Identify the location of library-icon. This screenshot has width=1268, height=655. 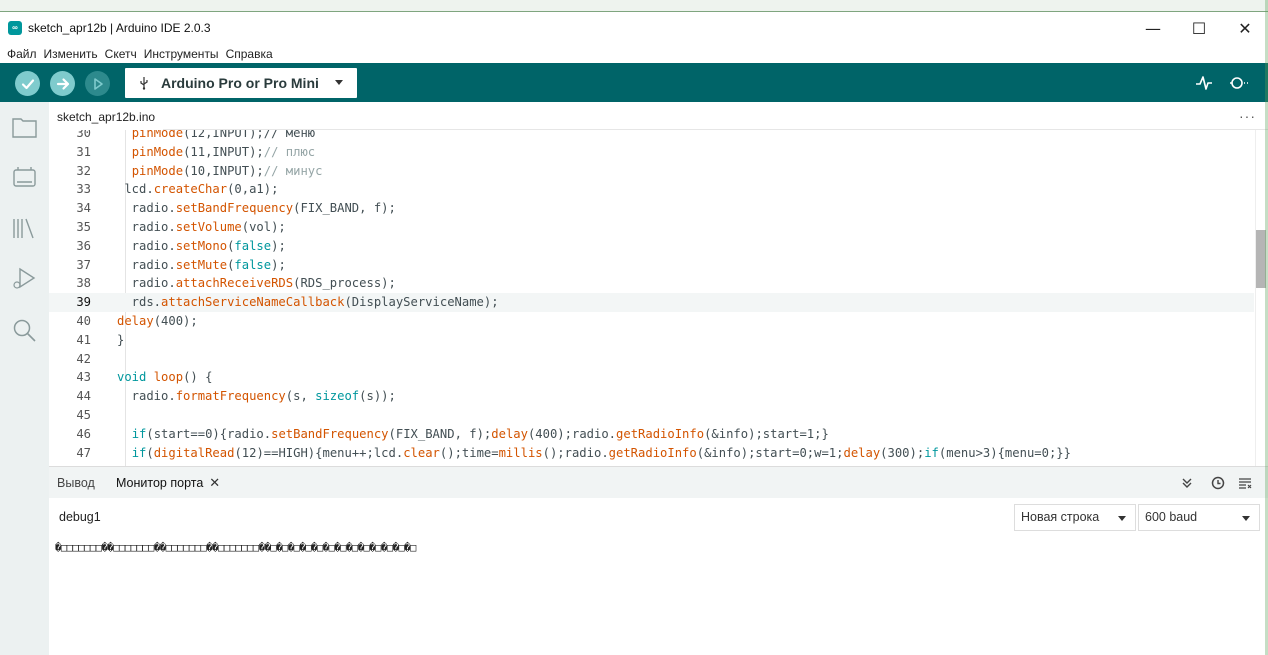
(24, 228).